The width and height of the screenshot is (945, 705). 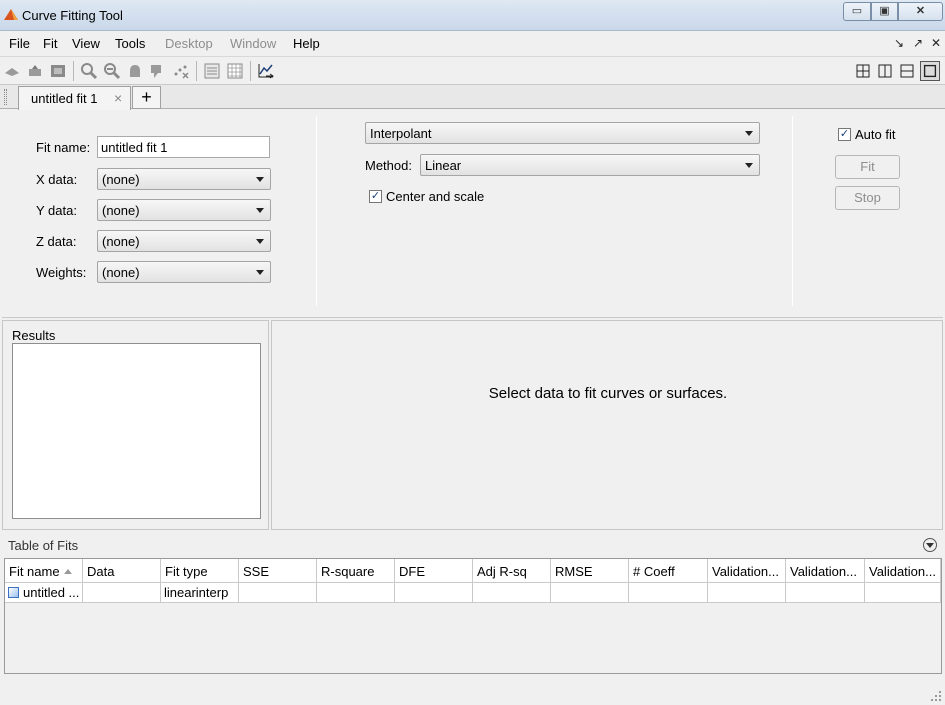 I want to click on z-data-label: Z data:, so click(x=56, y=241).